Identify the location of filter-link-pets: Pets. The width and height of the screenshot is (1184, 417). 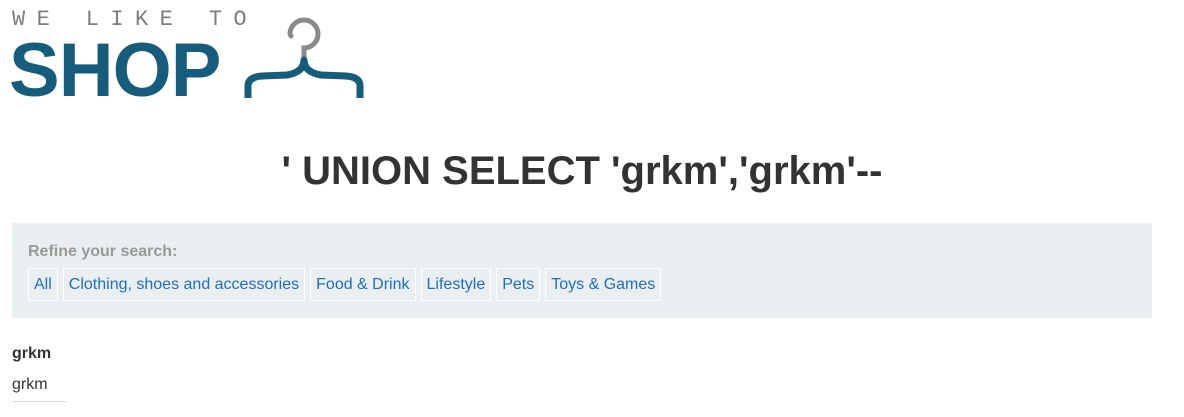
(518, 284).